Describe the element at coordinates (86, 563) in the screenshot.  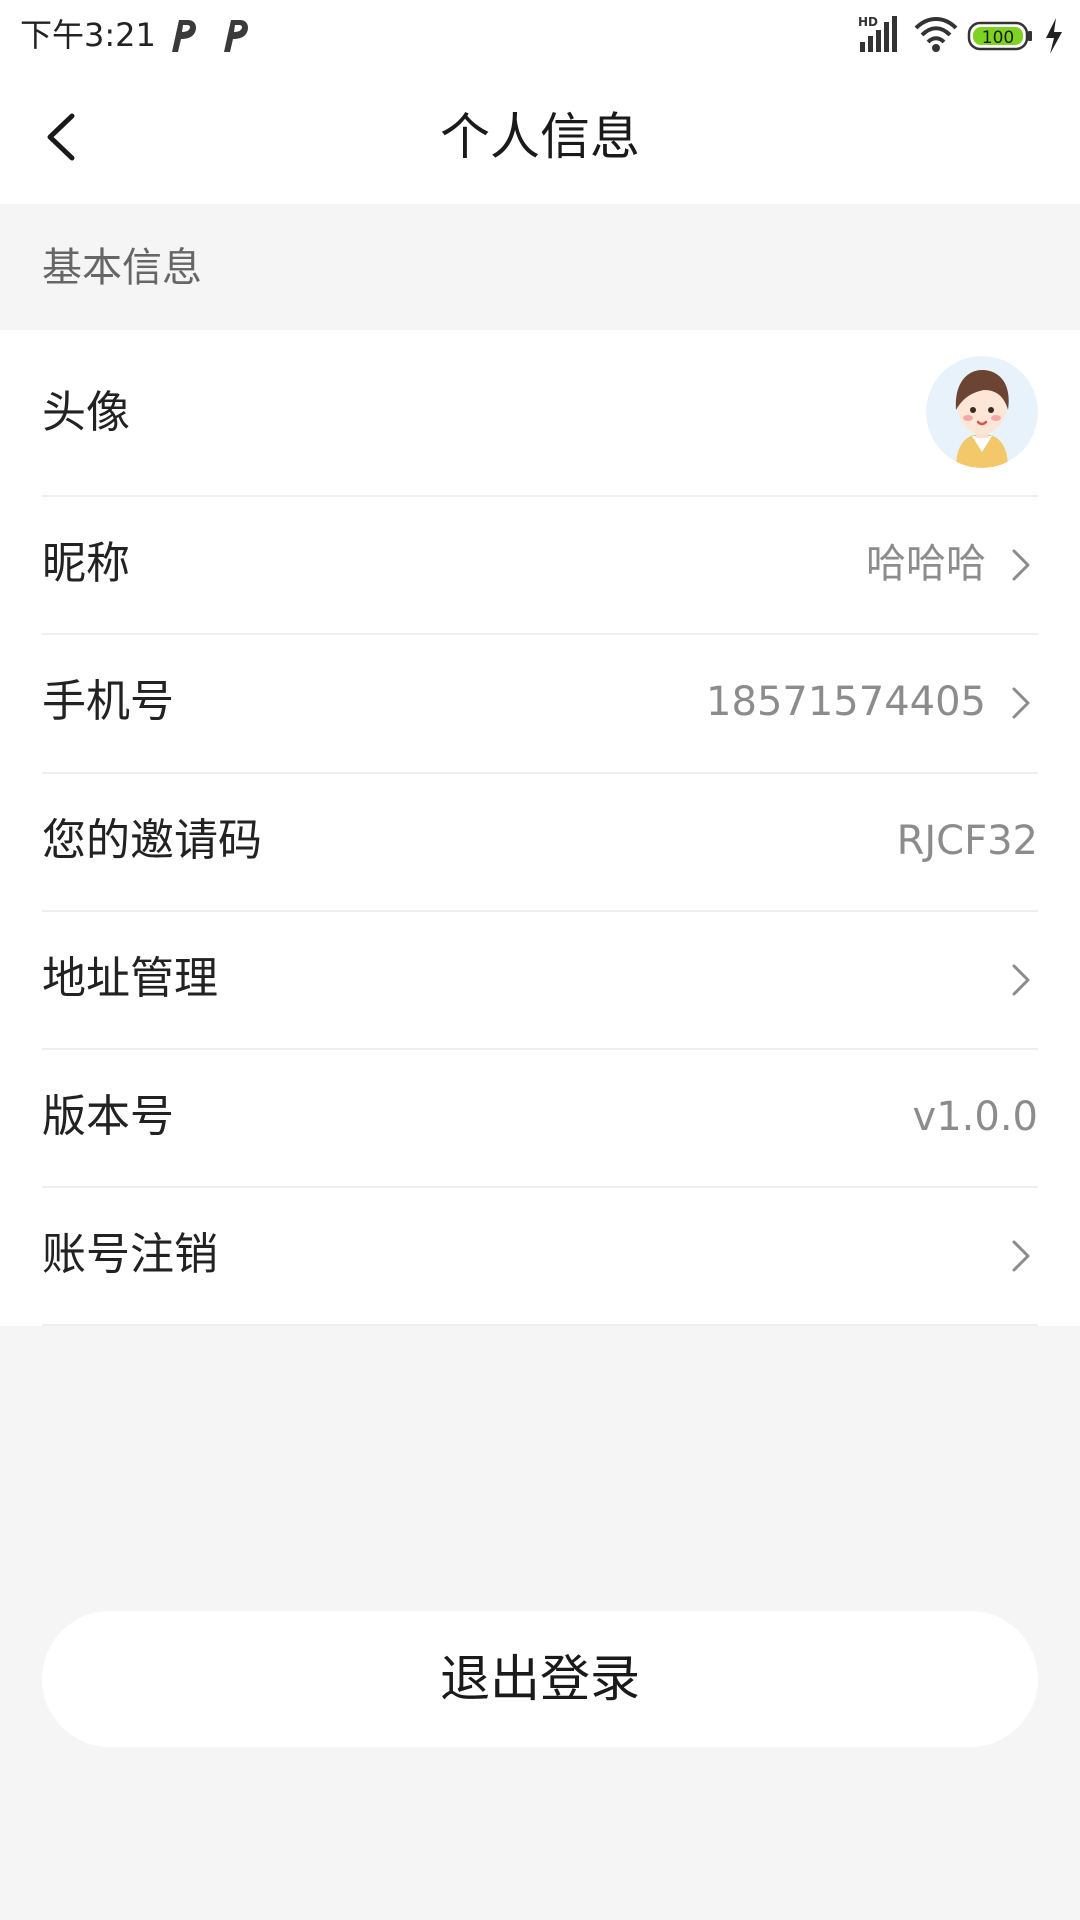
I see `nickname-label: 昵称` at that location.